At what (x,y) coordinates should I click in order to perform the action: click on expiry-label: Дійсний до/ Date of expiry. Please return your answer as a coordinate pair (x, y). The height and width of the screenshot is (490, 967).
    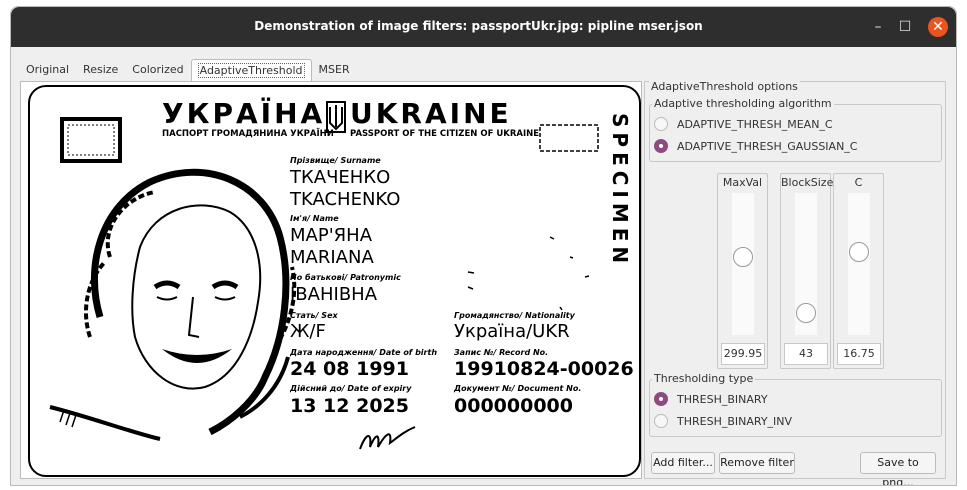
    Looking at the image, I should click on (351, 388).